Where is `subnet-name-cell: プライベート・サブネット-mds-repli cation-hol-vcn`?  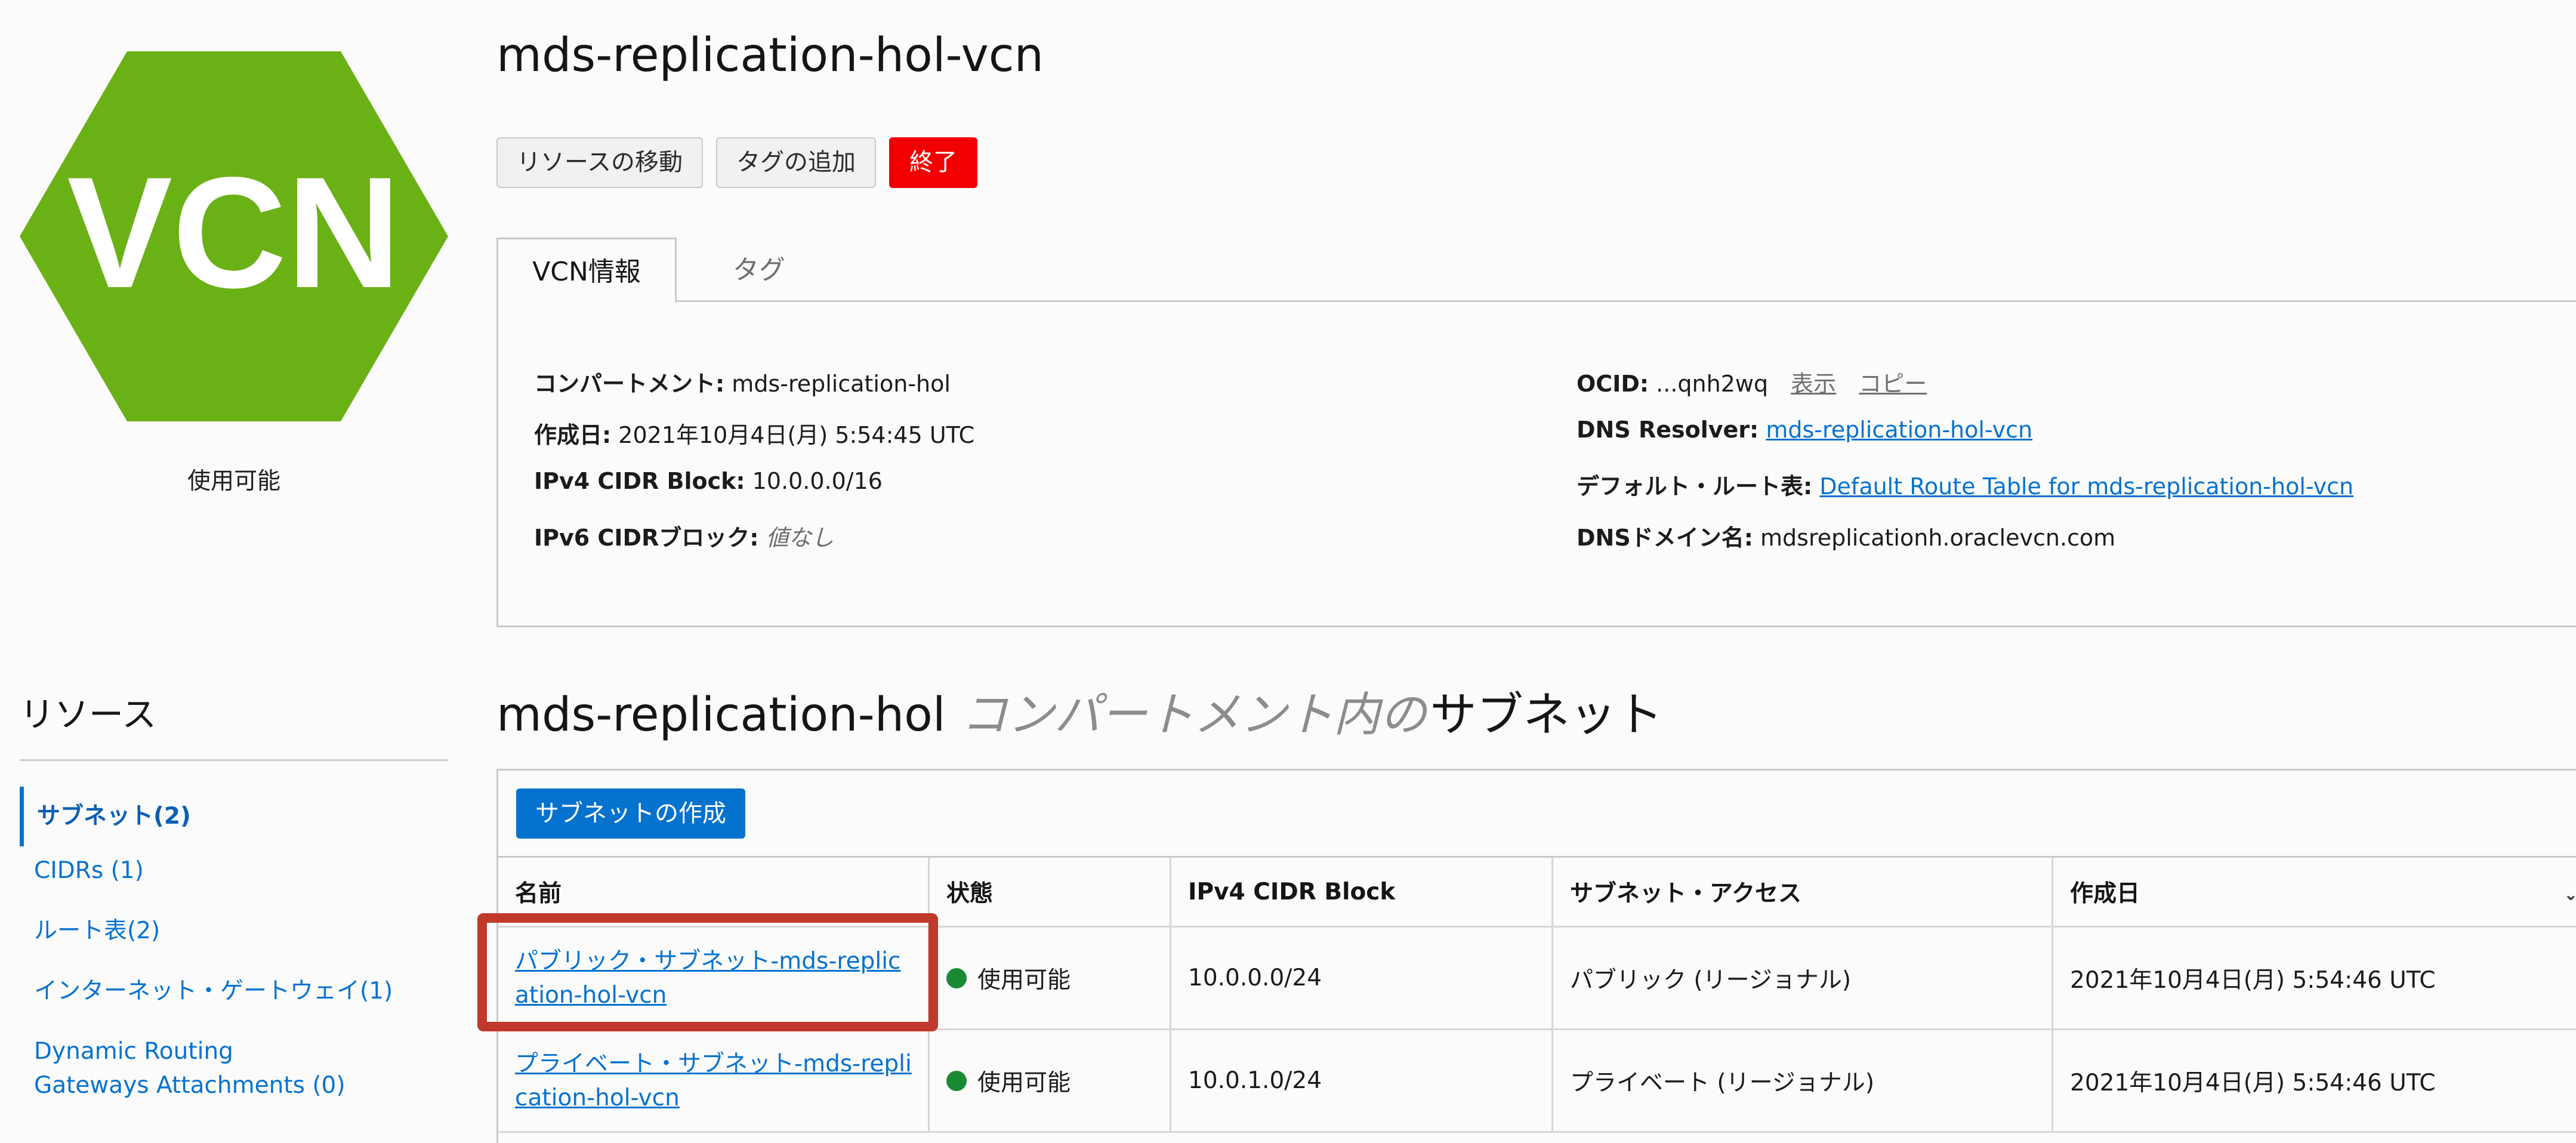 subnet-name-cell: プライベート・サブネット-mds-repli cation-hol-vcn is located at coordinates (713, 1081).